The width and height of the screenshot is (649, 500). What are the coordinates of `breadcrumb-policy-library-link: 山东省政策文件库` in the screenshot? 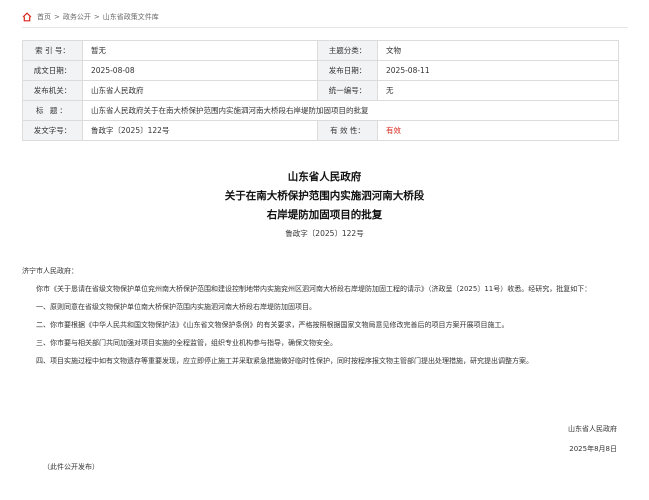 It's located at (131, 17).